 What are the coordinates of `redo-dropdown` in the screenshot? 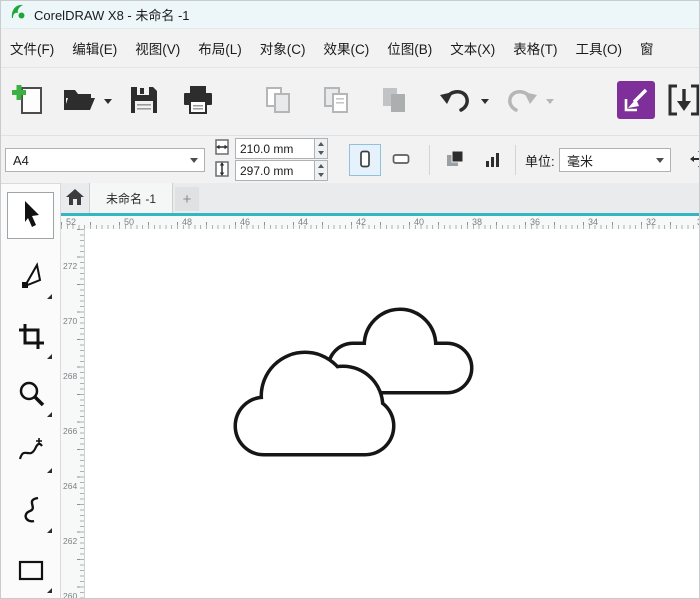 It's located at (549, 102).